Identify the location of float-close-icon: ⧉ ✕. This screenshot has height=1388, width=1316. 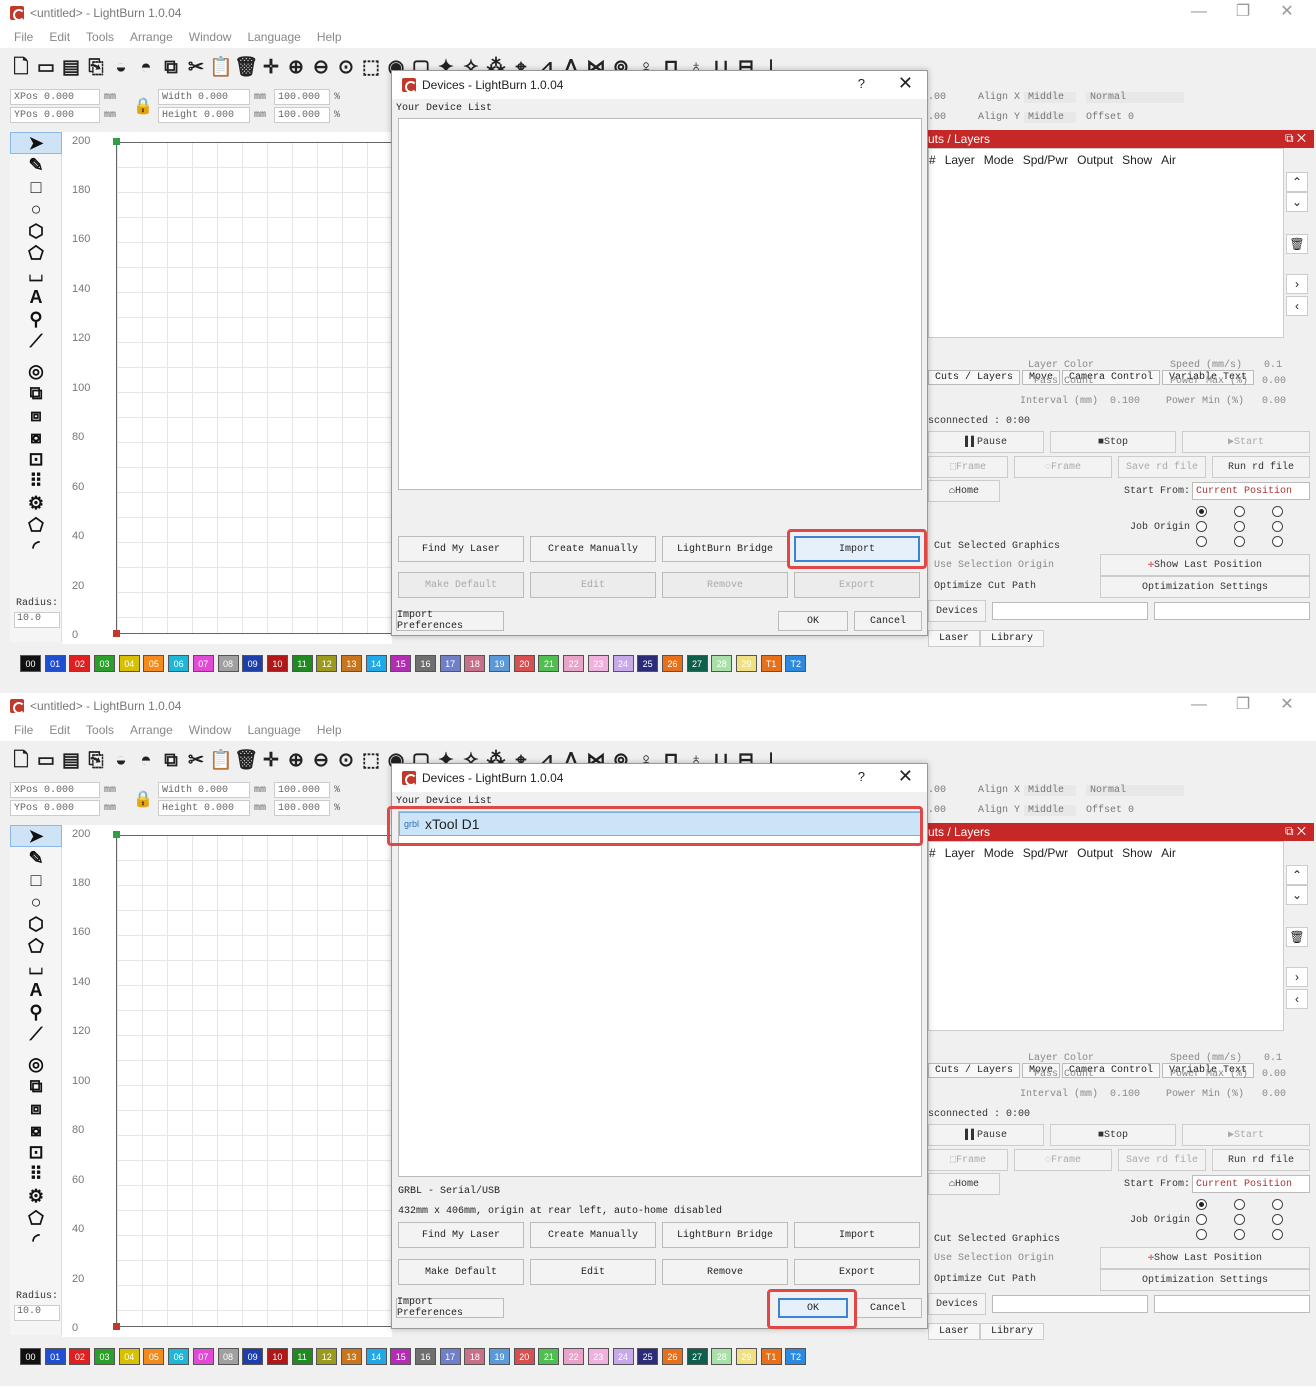
(1295, 138).